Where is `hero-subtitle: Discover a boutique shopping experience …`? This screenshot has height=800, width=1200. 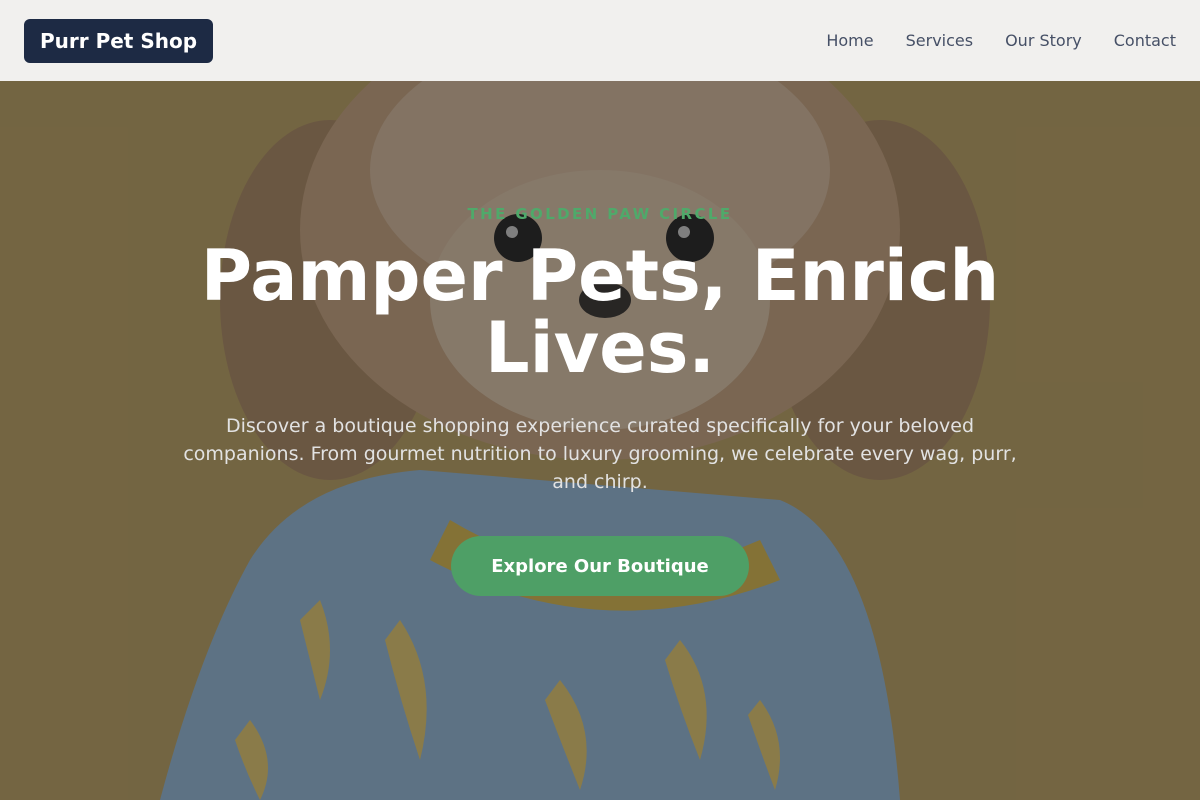
hero-subtitle: Discover a boutique shopping experience … is located at coordinates (600, 454).